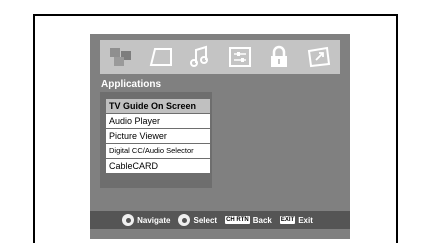 Image resolution: width=430 pixels, height=243 pixels. Describe the element at coordinates (131, 84) in the screenshot. I see `menu-title: Applications` at that location.